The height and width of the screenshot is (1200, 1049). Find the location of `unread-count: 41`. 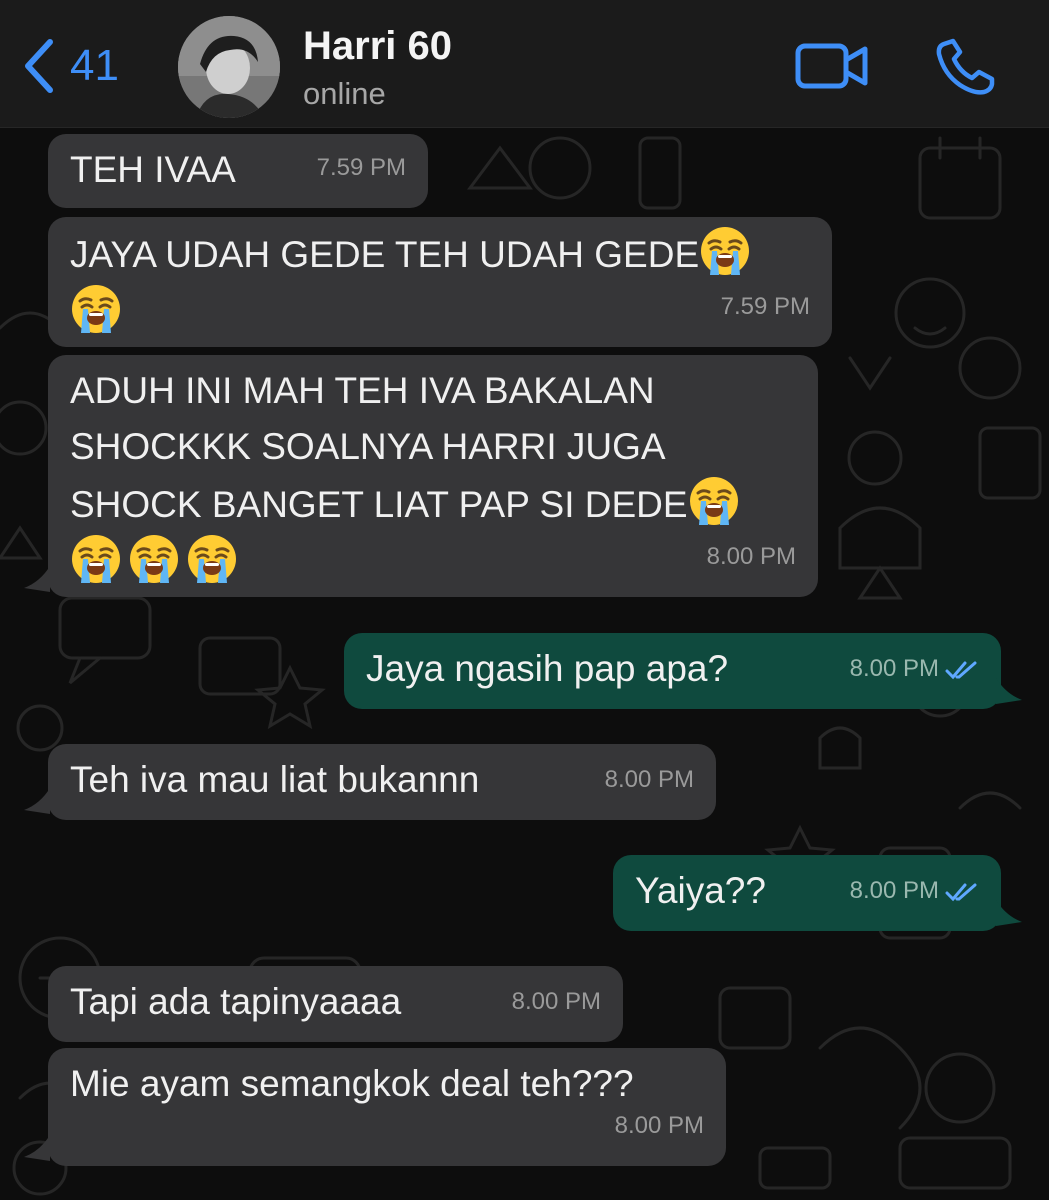

unread-count: 41 is located at coordinates (94, 65).